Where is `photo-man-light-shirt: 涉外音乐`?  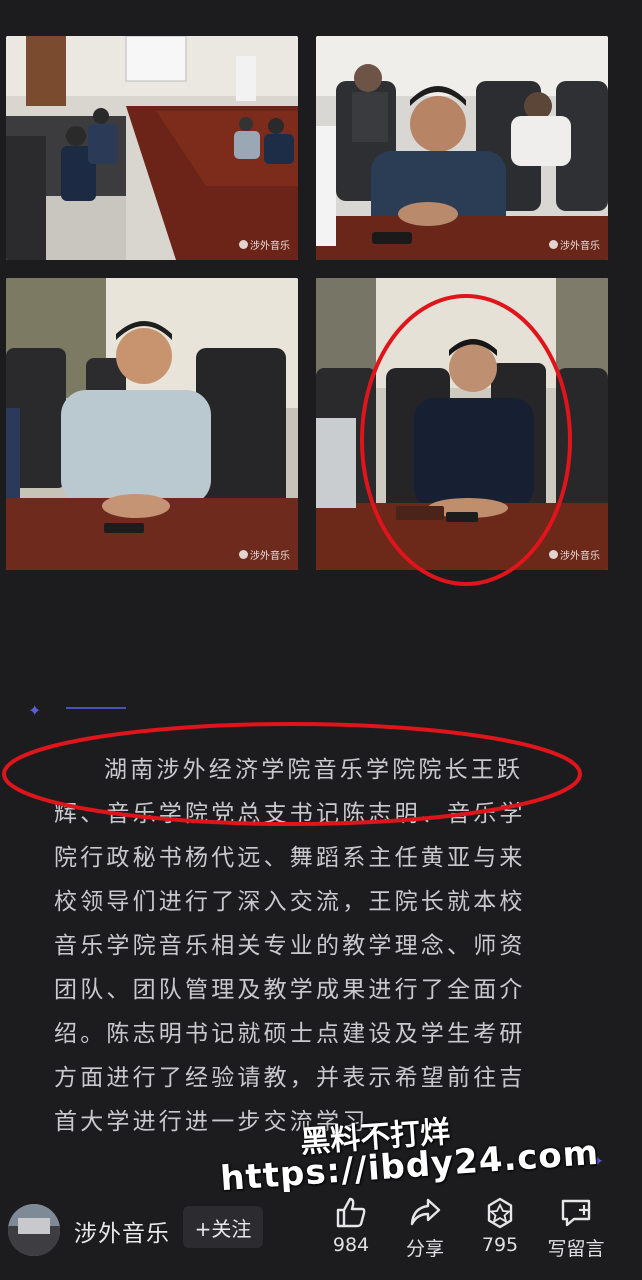
photo-man-light-shirt: 涉外音乐 is located at coordinates (152, 424).